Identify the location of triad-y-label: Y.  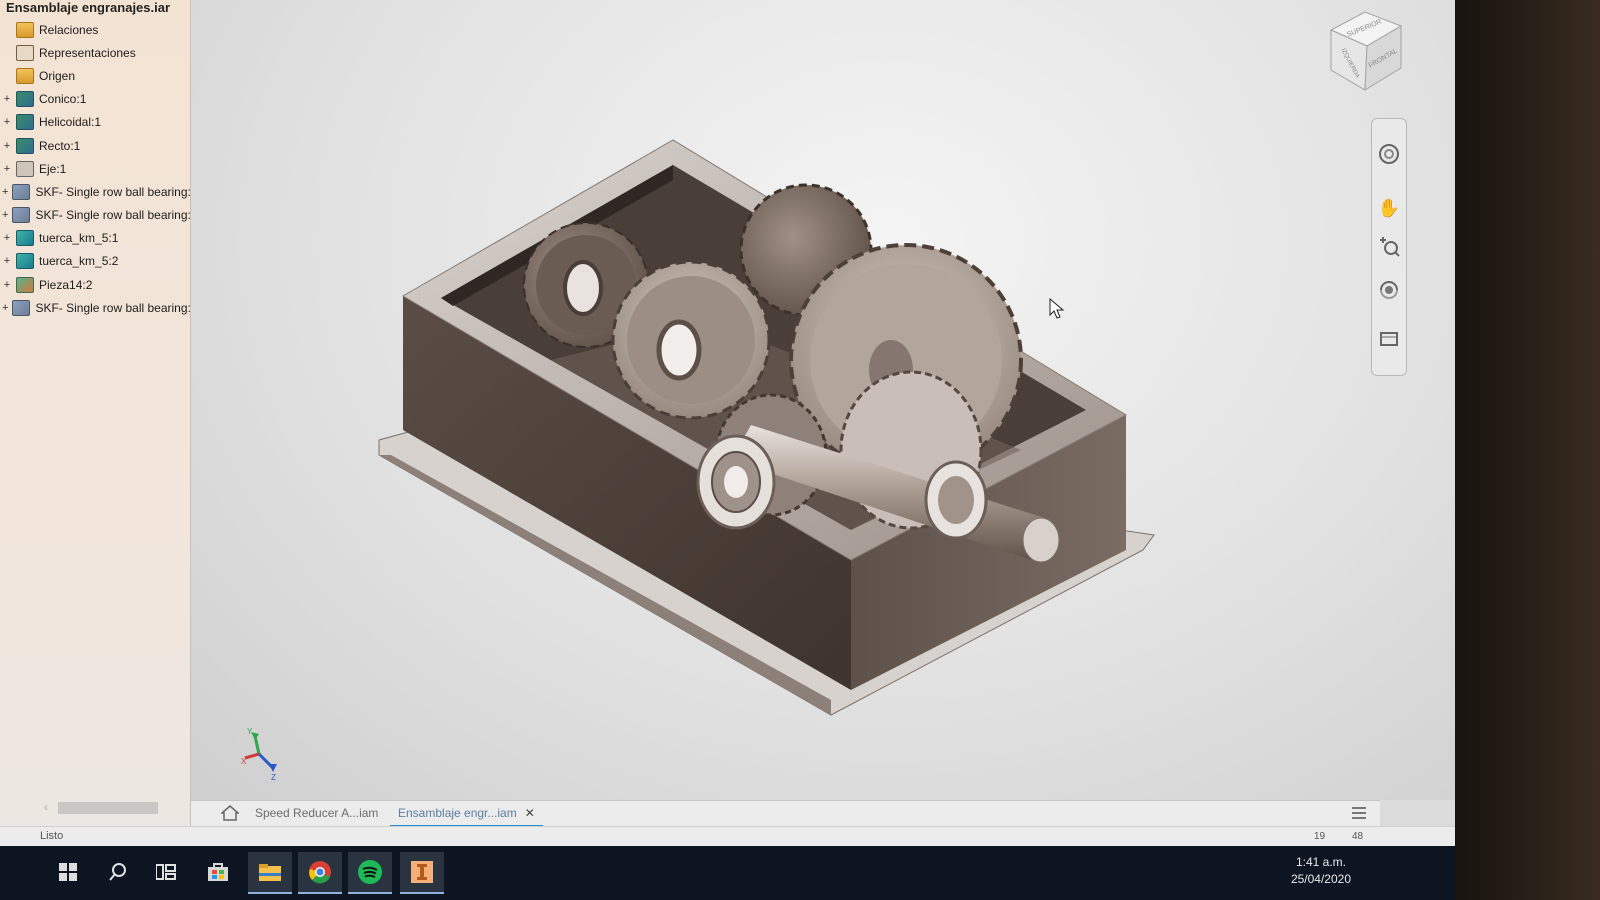
(250, 732).